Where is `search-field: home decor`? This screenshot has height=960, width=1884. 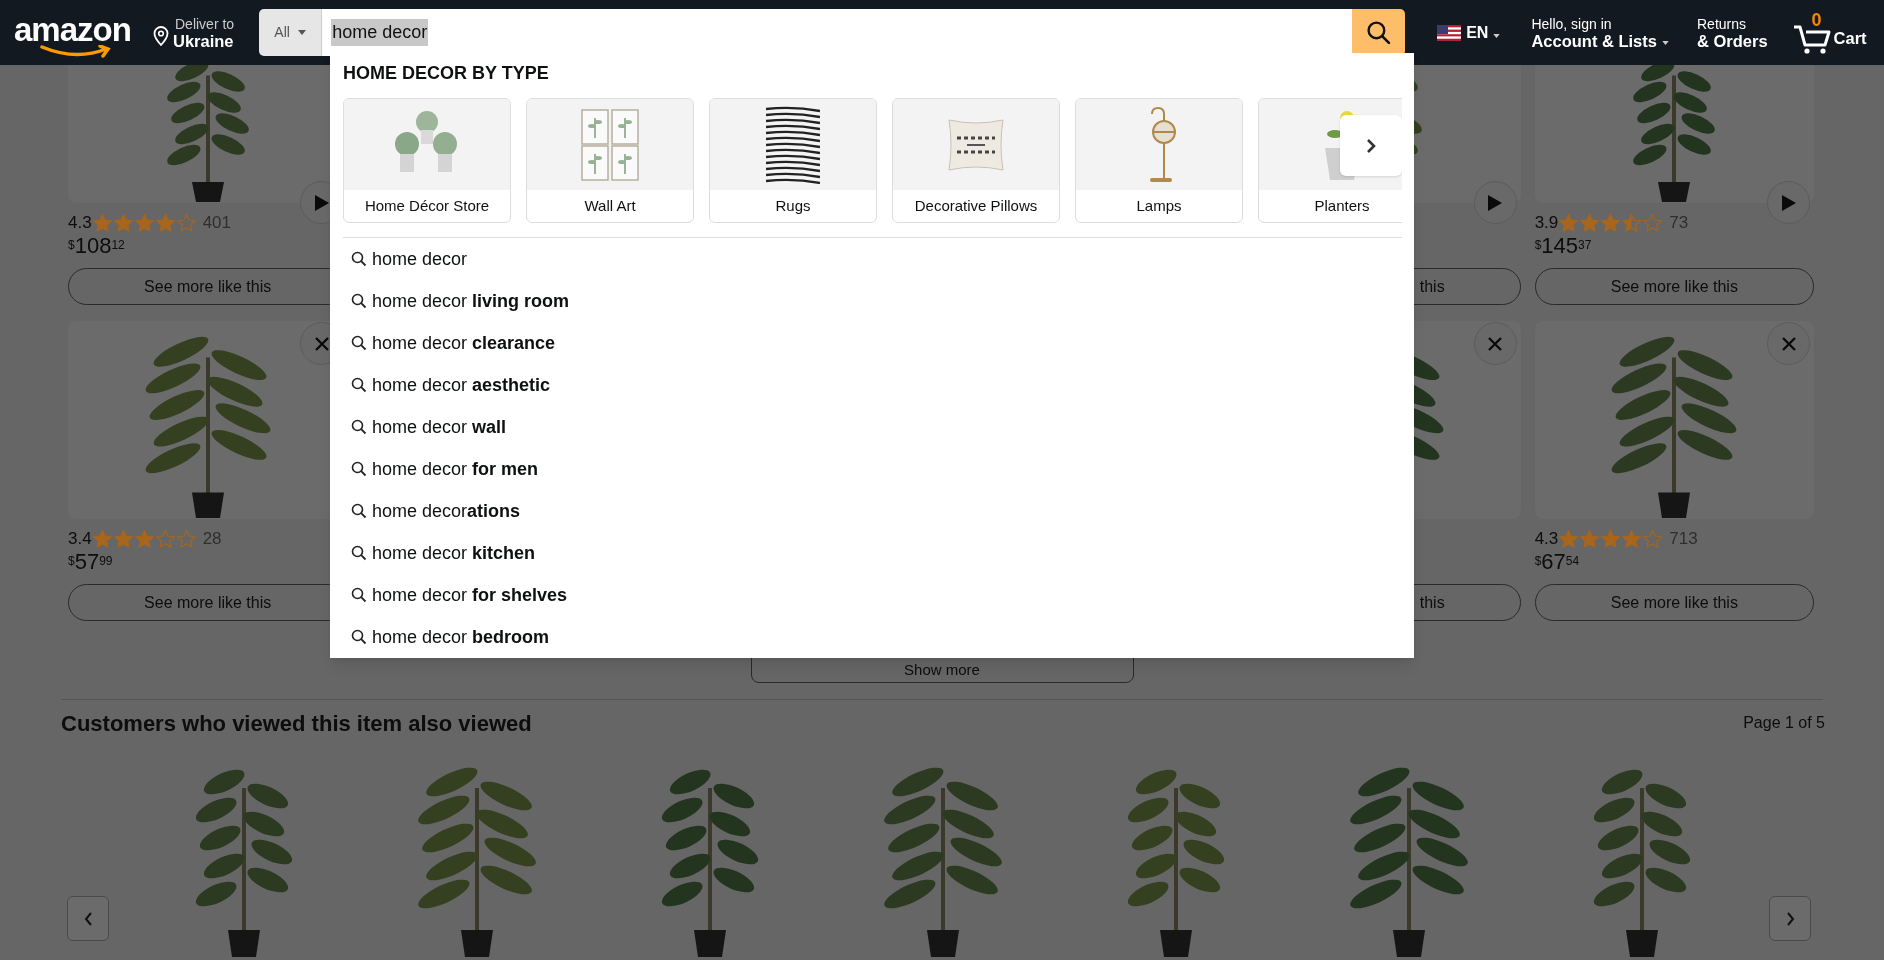 search-field: home decor is located at coordinates (837, 32).